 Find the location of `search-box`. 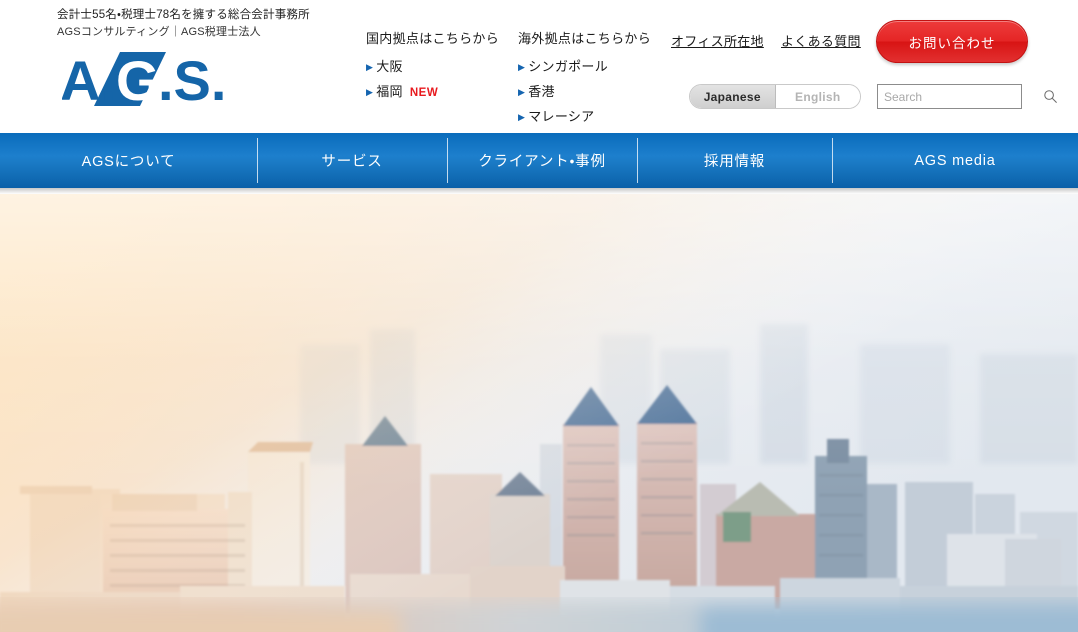

search-box is located at coordinates (967, 96).